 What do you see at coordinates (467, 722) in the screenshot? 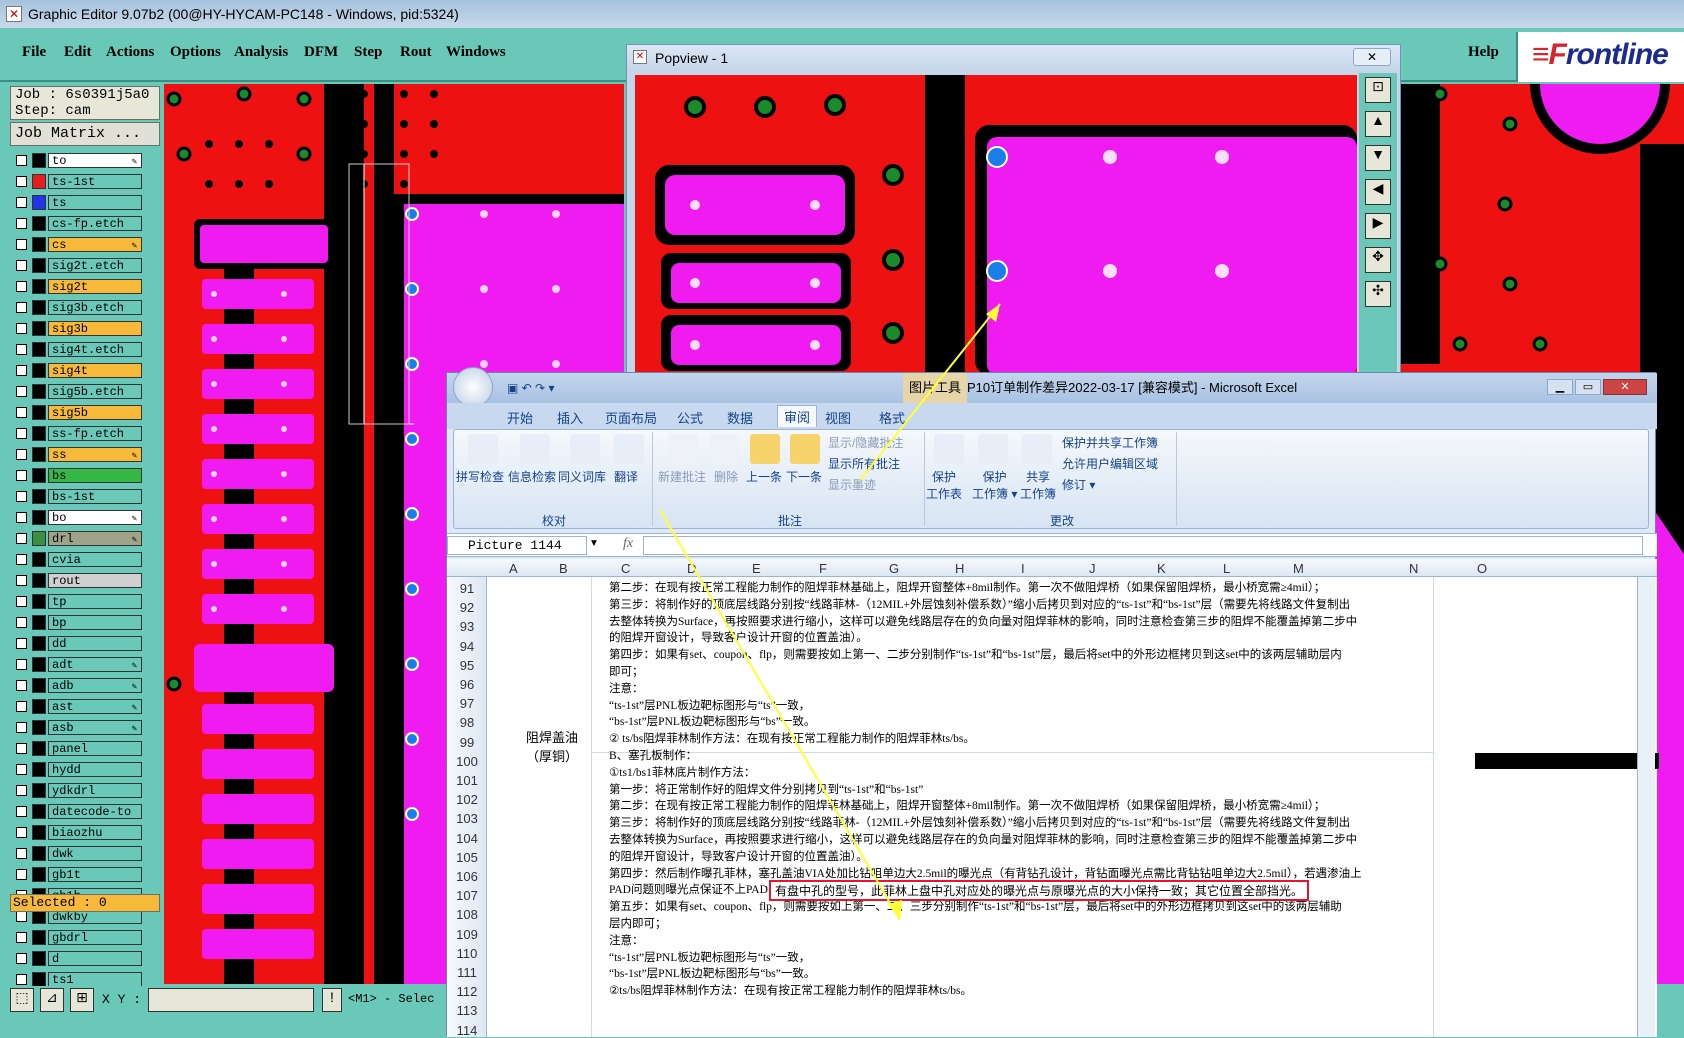
I see `row-header: 98` at bounding box center [467, 722].